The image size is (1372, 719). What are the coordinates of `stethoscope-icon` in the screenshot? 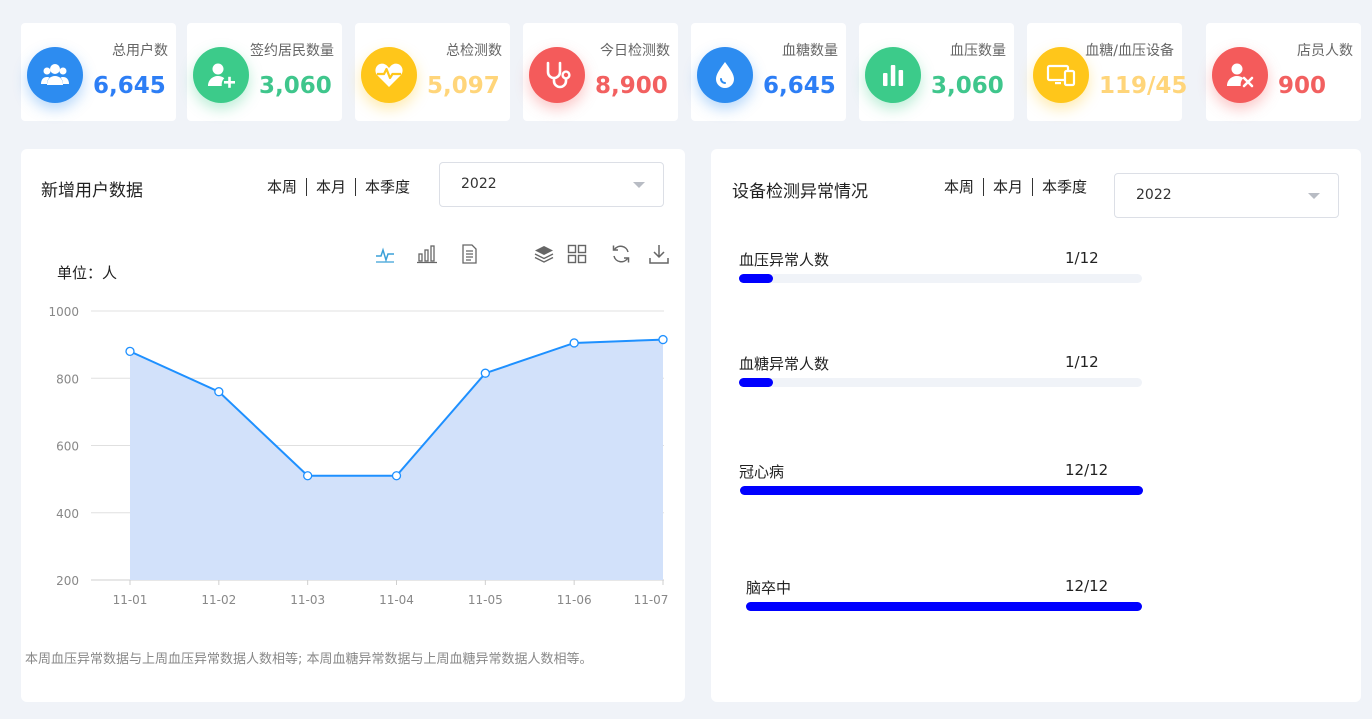 It's located at (557, 75).